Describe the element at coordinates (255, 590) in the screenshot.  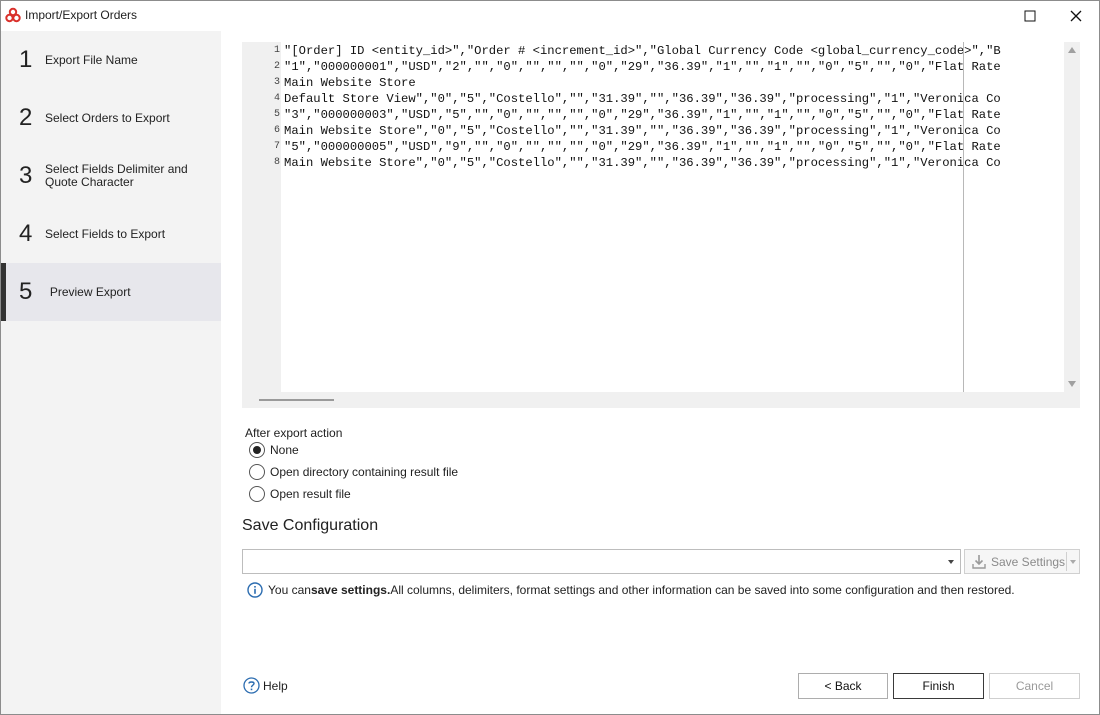
I see `info-icon` at that location.